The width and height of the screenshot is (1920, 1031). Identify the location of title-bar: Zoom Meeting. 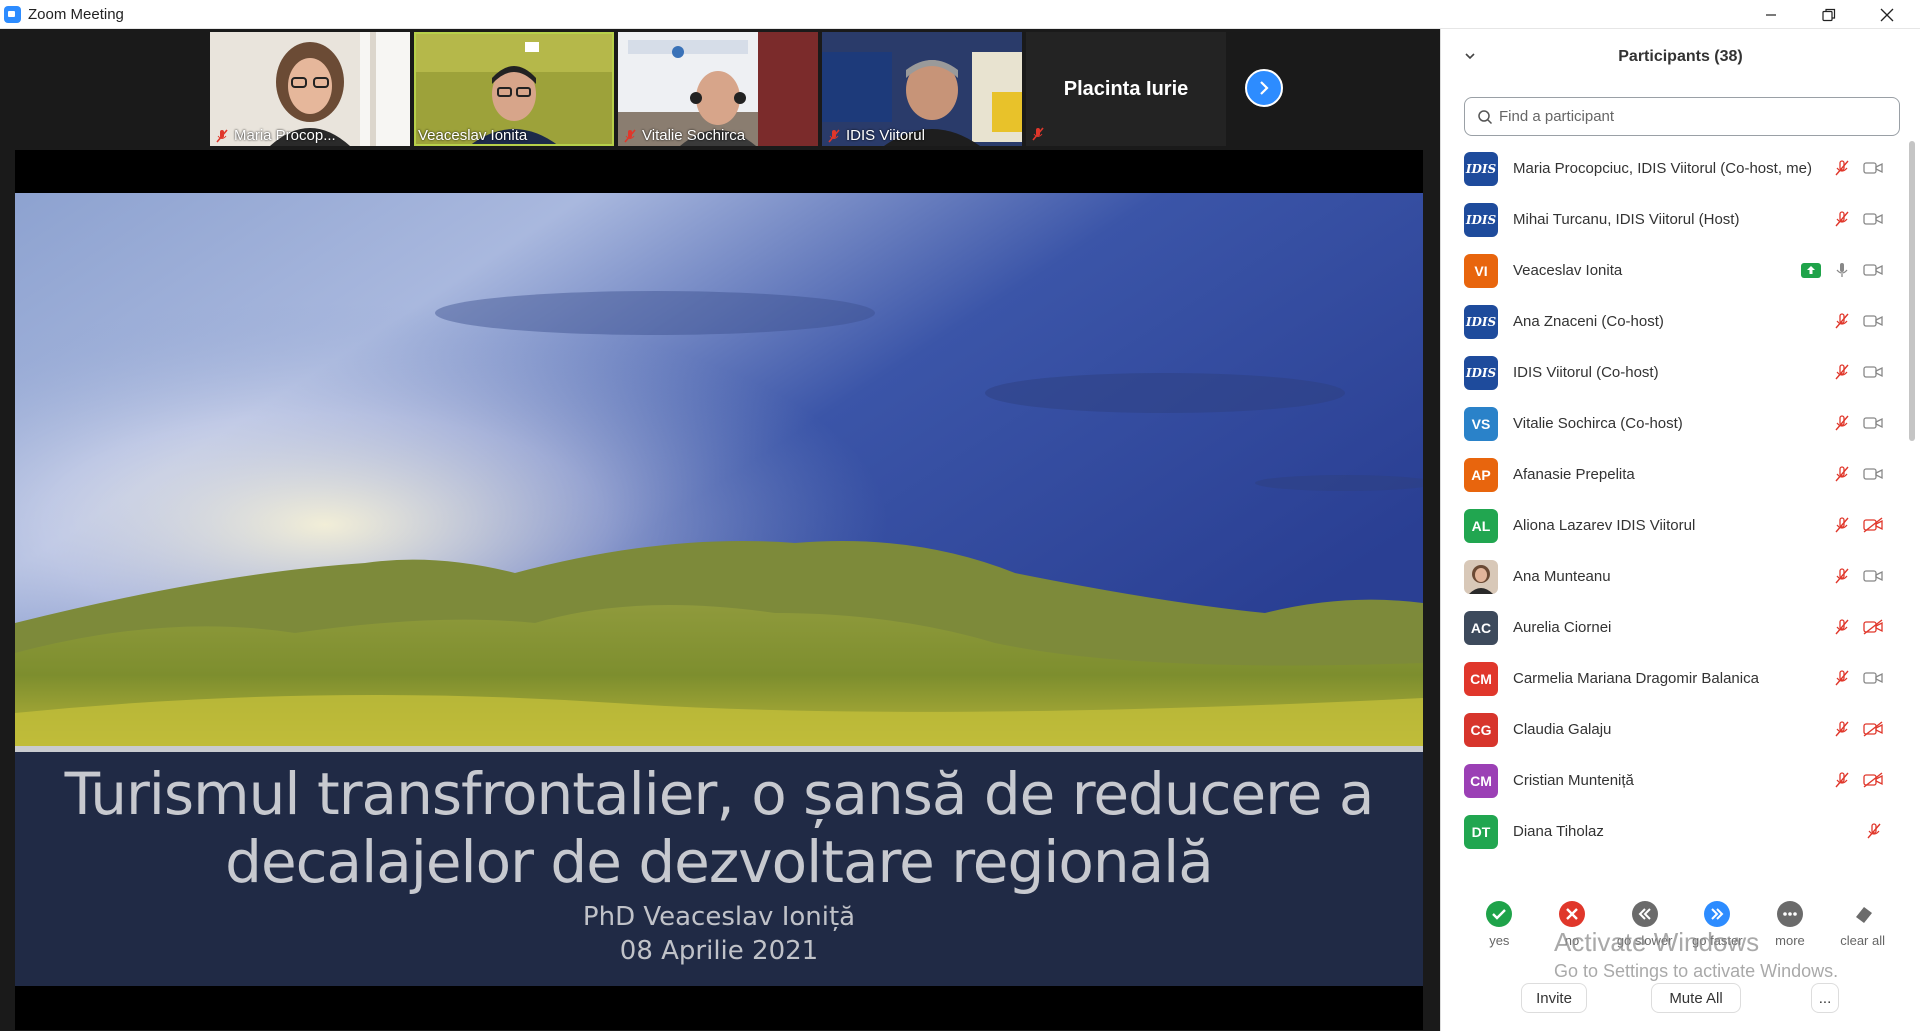
(960, 14).